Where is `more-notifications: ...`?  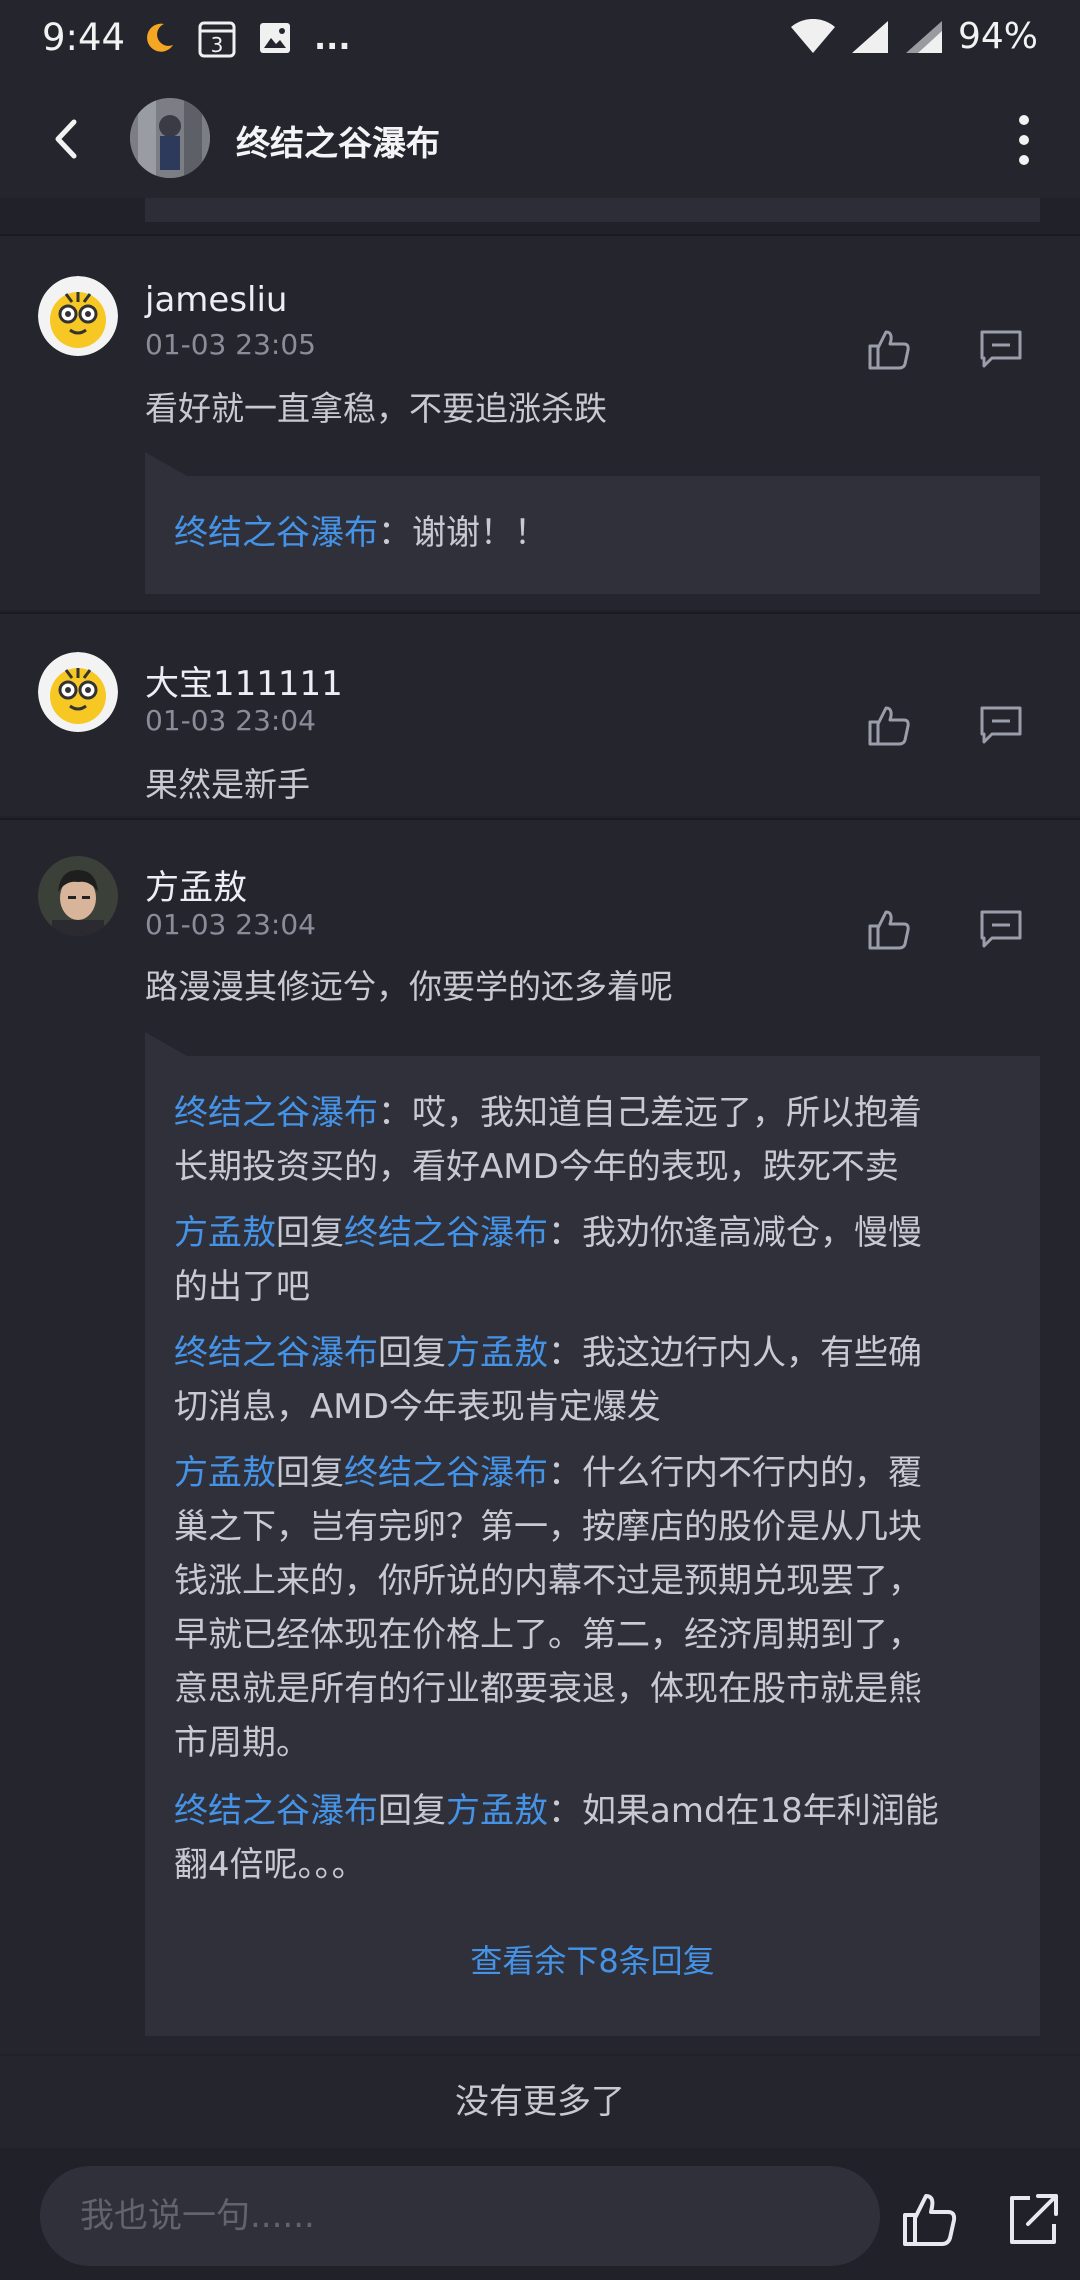
more-notifications: ... is located at coordinates (332, 38).